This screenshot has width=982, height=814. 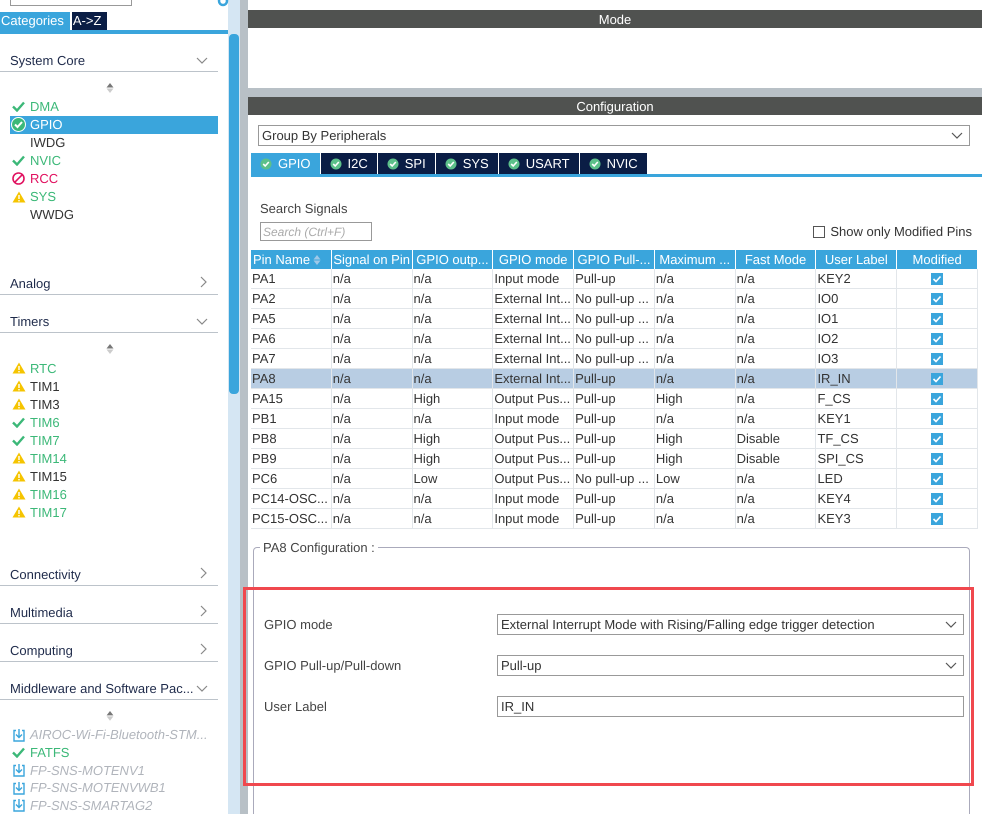 What do you see at coordinates (109, 643) in the screenshot?
I see `category-header: Computing` at bounding box center [109, 643].